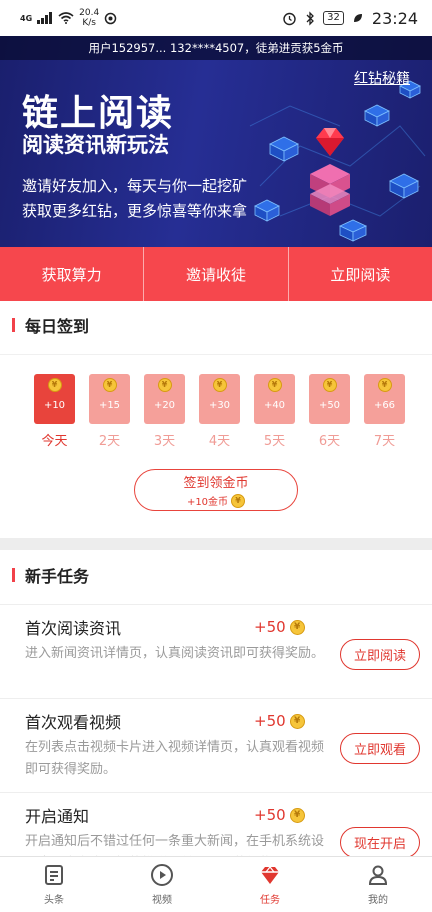 The width and height of the screenshot is (432, 912). What do you see at coordinates (89, 13) in the screenshot?
I see `speed-value: 20.4` at bounding box center [89, 13].